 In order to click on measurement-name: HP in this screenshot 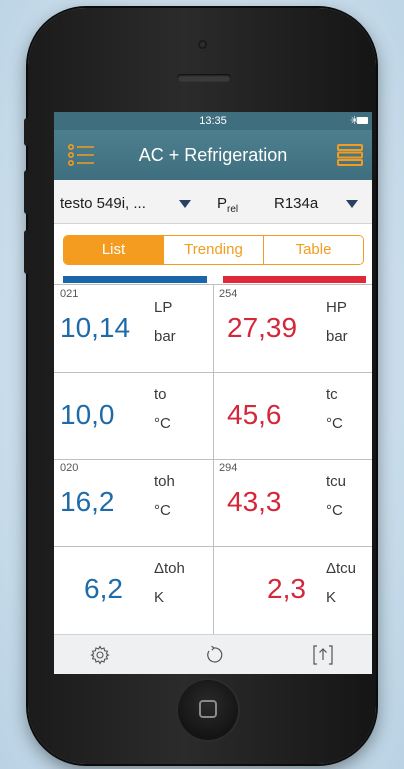, I will do `click(336, 307)`.